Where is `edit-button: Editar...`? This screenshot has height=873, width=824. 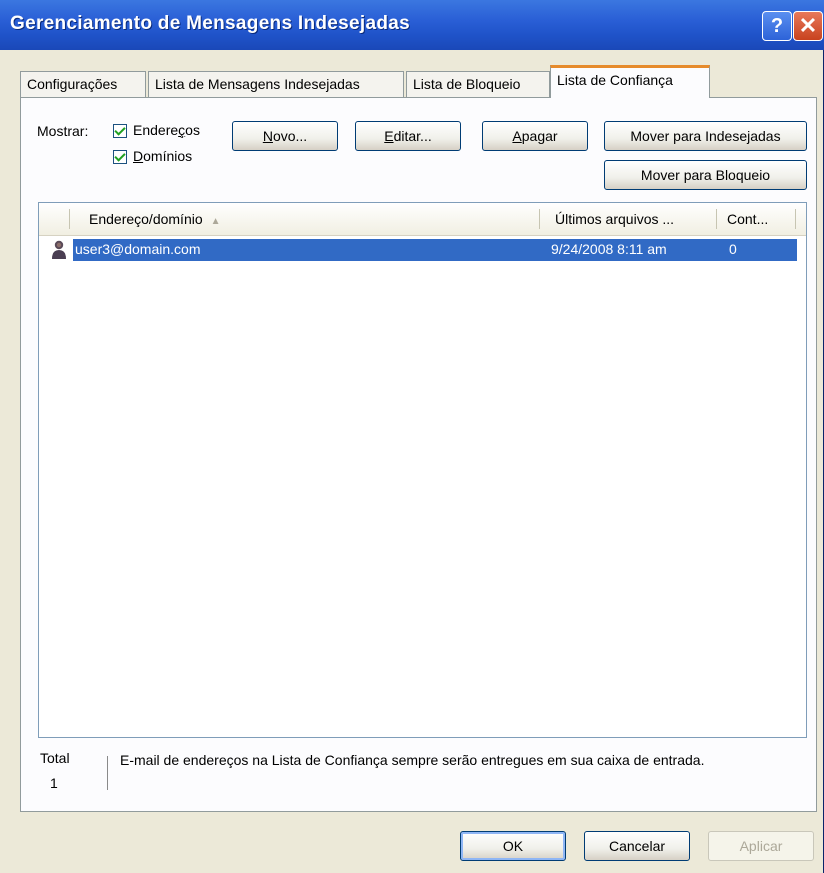
edit-button: Editar... is located at coordinates (408, 136).